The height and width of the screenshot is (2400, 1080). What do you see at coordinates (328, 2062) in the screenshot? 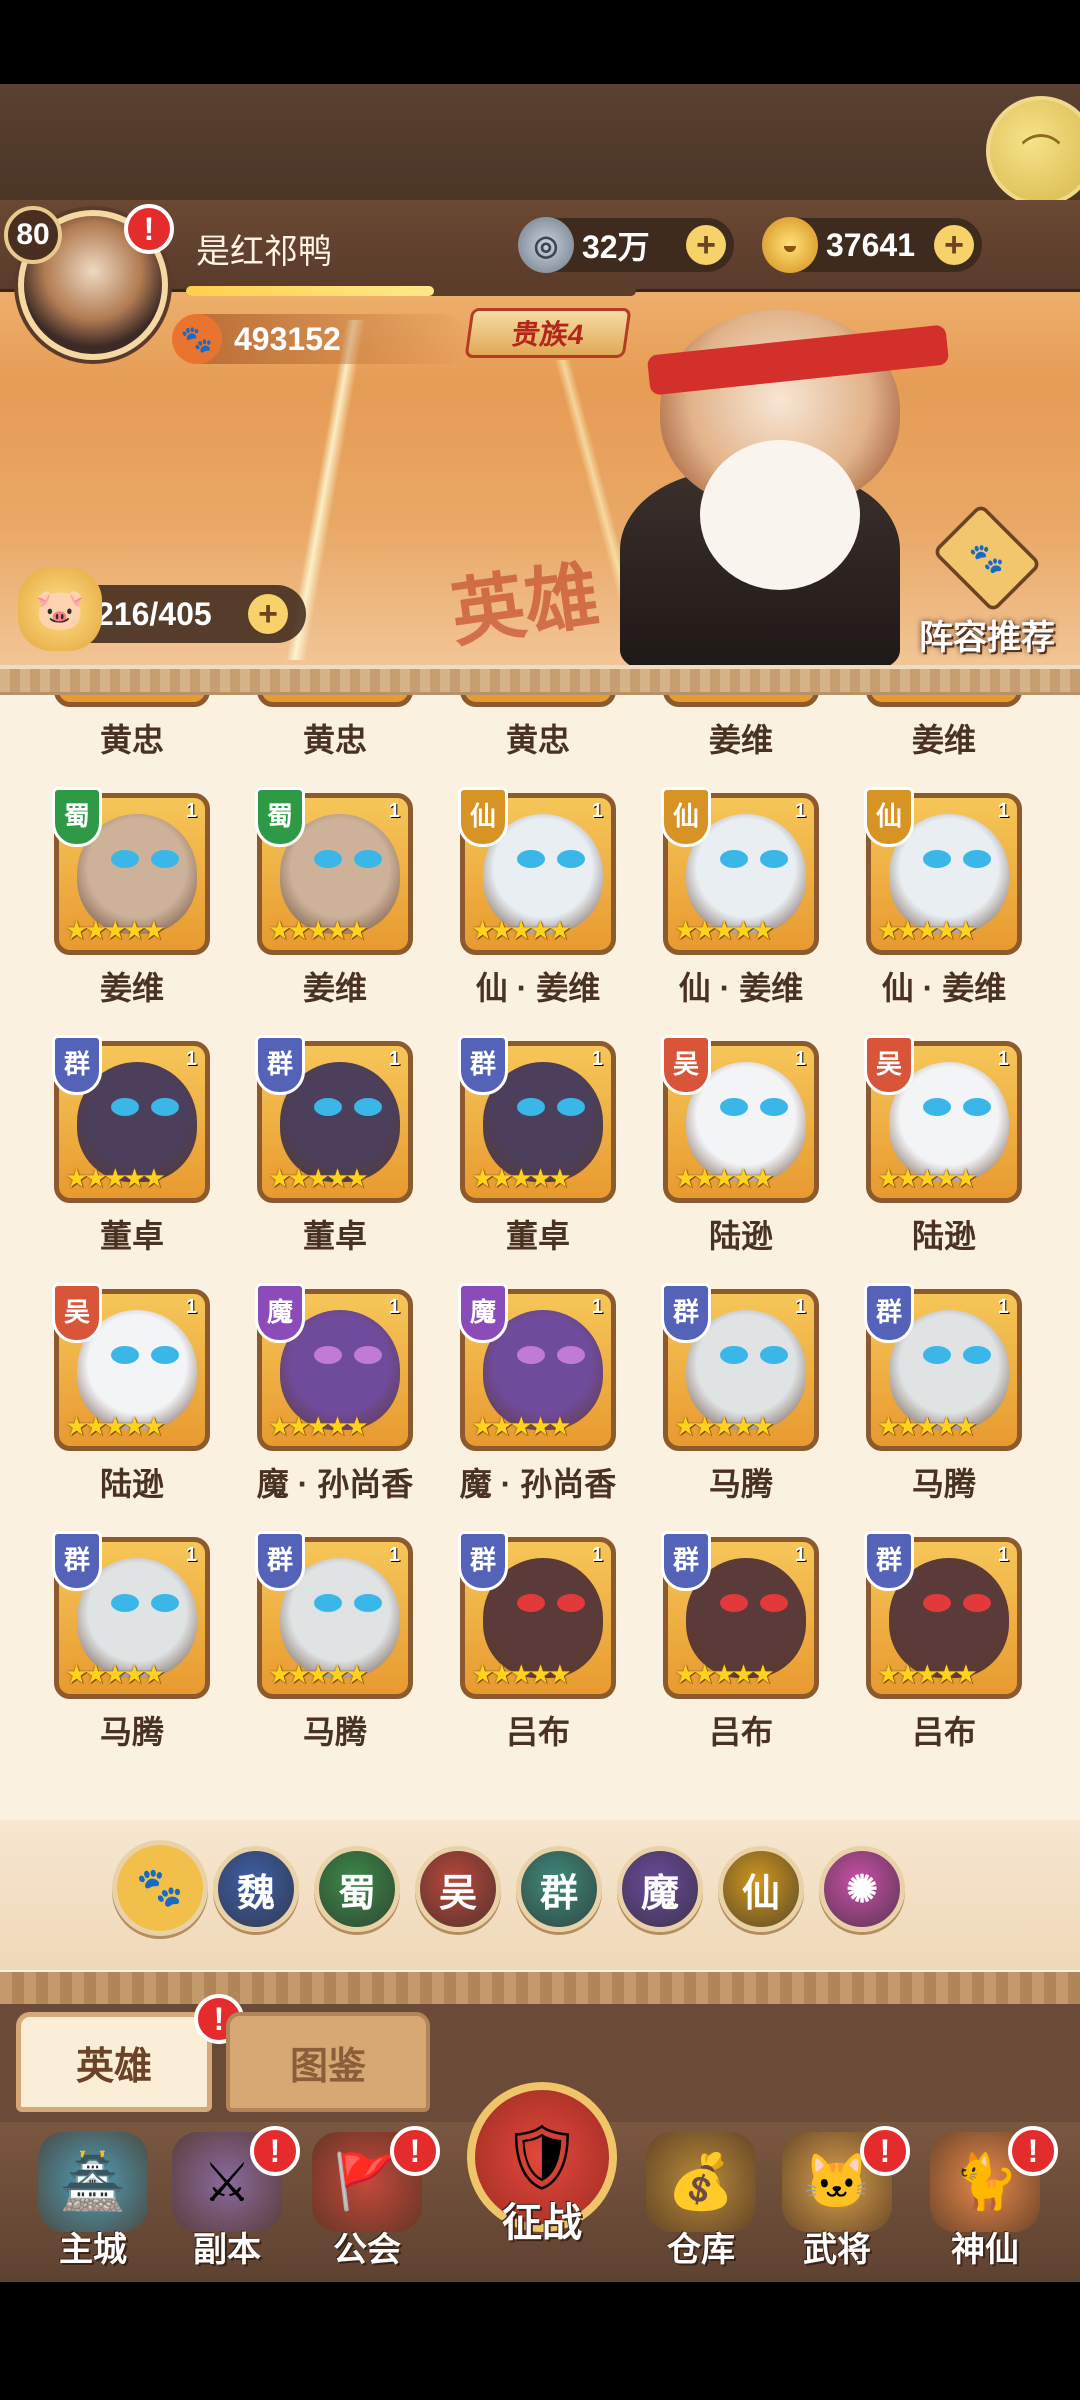
I see `tab-codex: 图鉴` at bounding box center [328, 2062].